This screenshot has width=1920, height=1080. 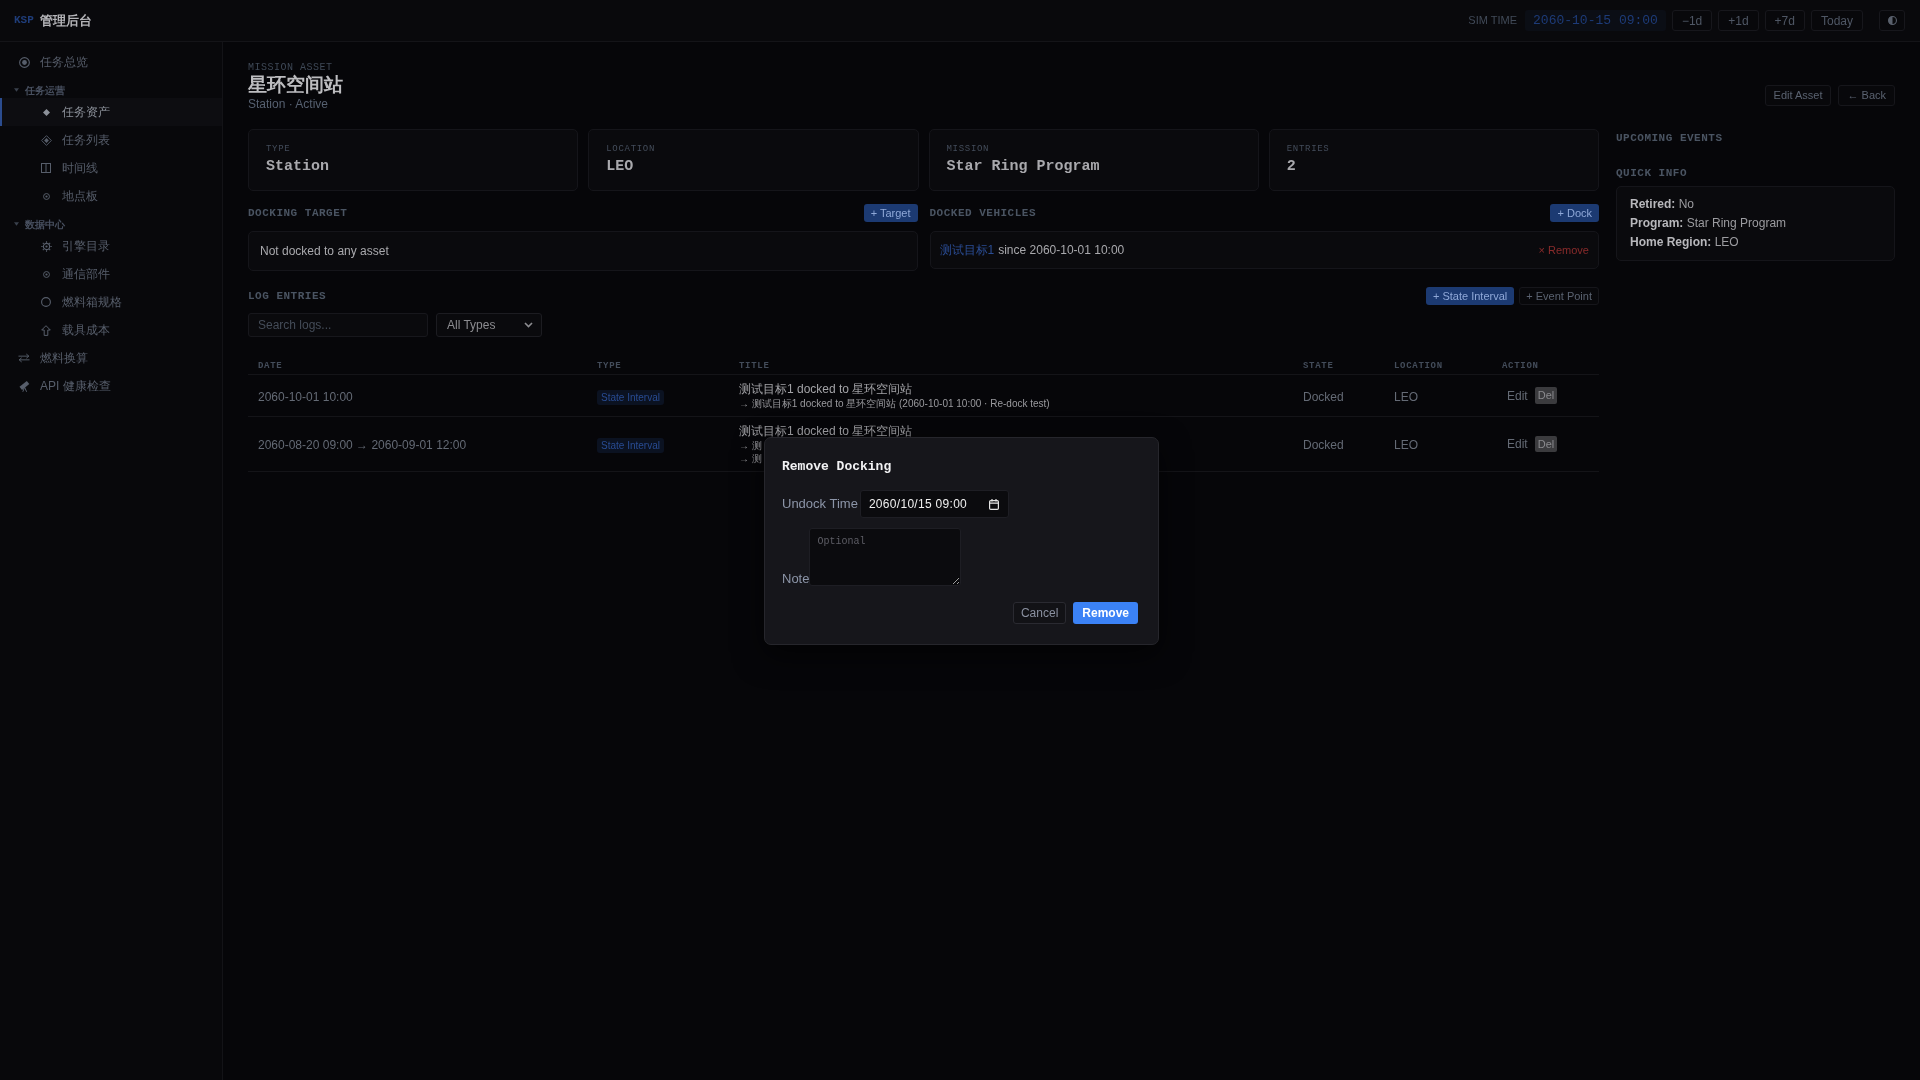 I want to click on nav-item: 载具成本, so click(x=111, y=330).